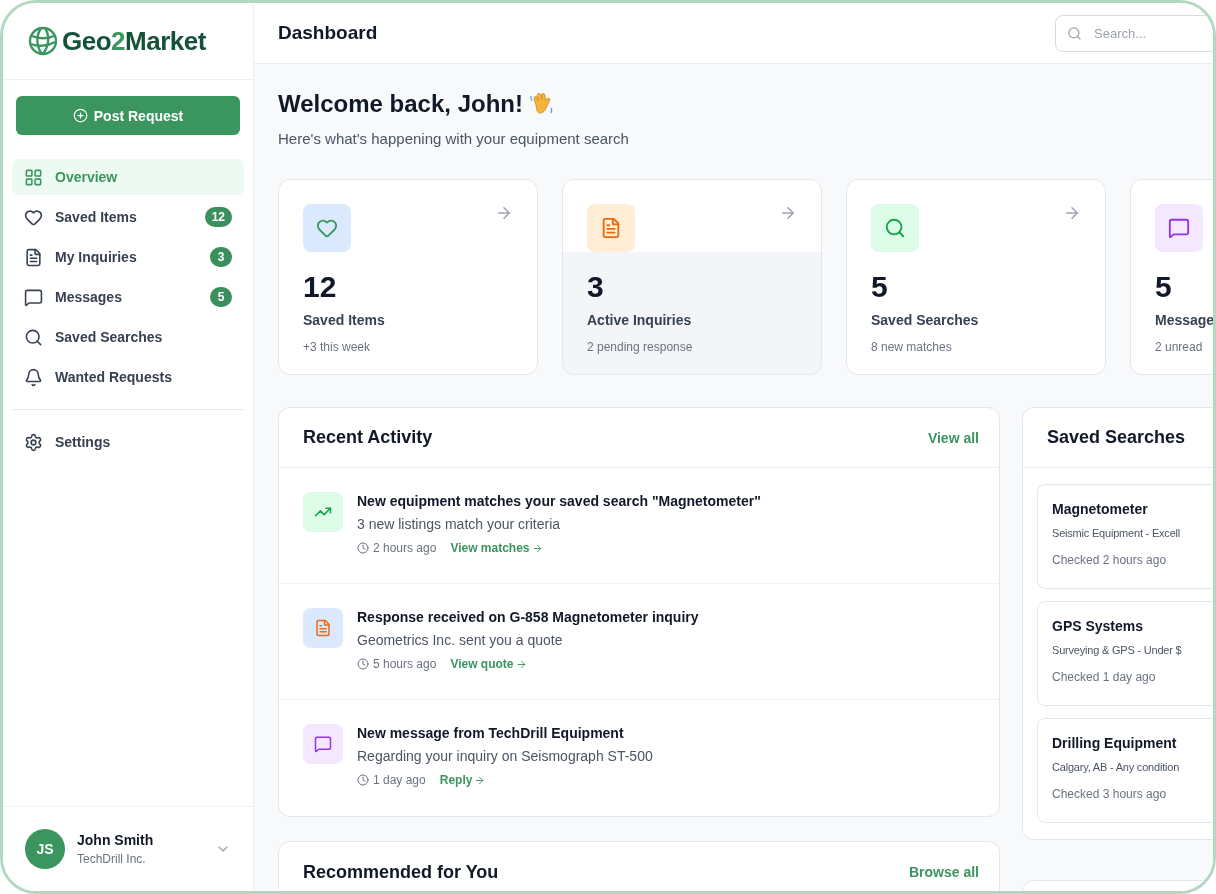 The width and height of the screenshot is (1216, 894). What do you see at coordinates (80, 115) in the screenshot?
I see `plus-circle-icon` at bounding box center [80, 115].